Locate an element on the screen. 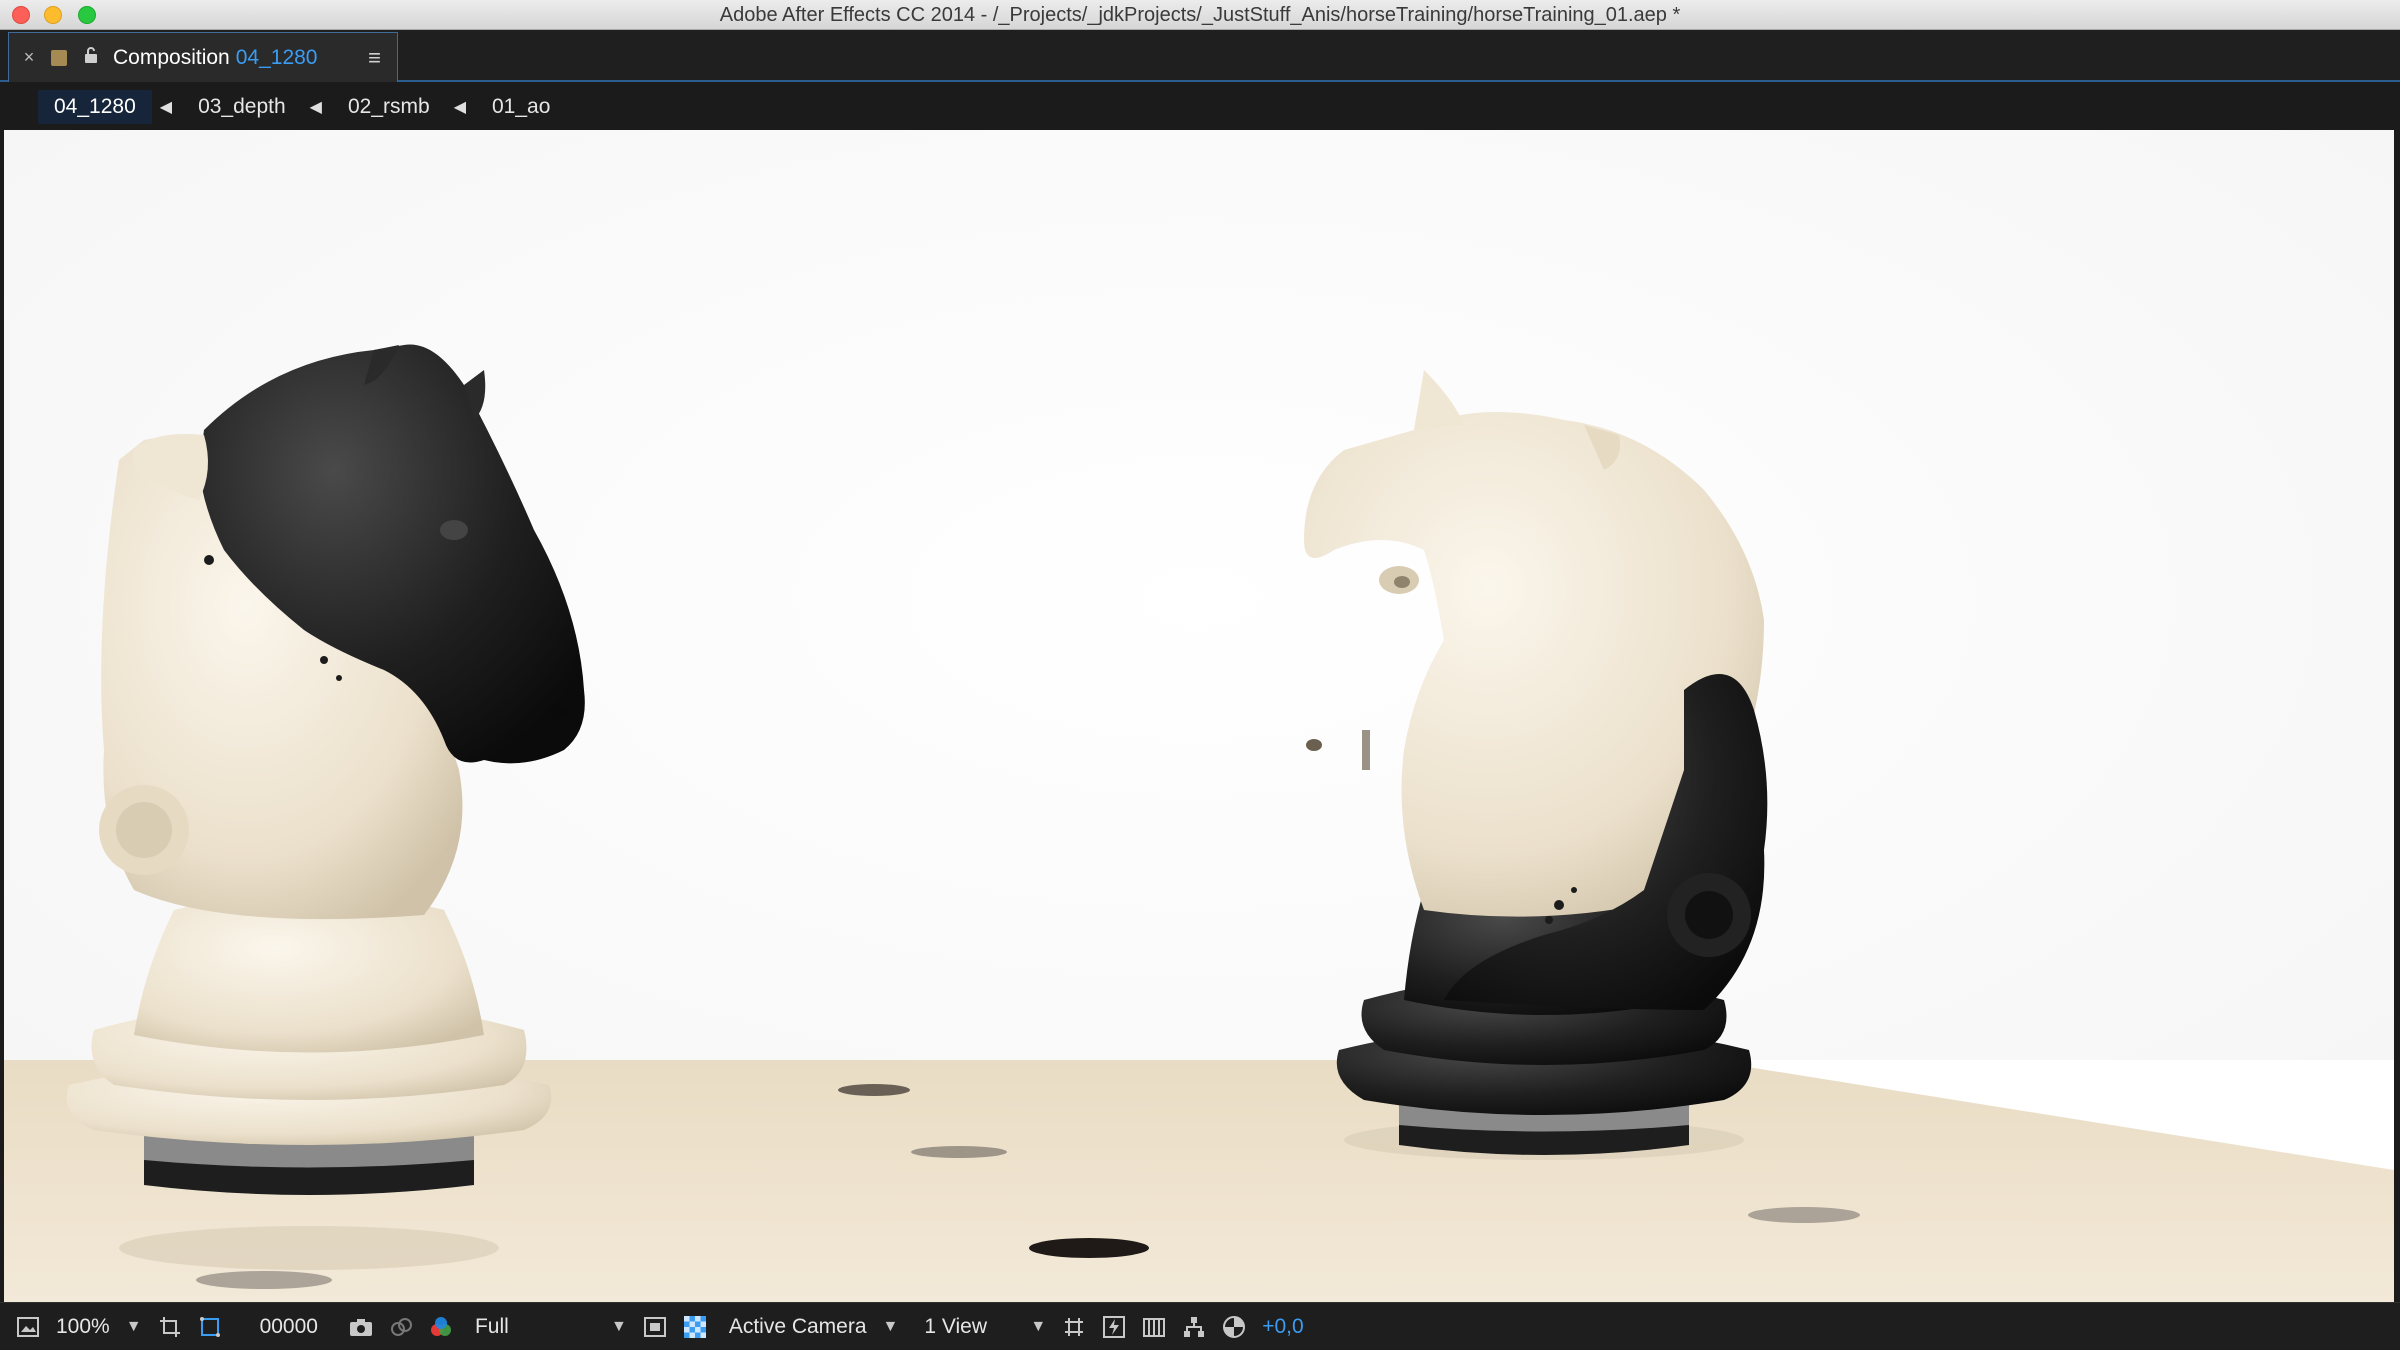 This screenshot has height=1350, width=2400. show-snapshot-icon is located at coordinates (401, 1327).